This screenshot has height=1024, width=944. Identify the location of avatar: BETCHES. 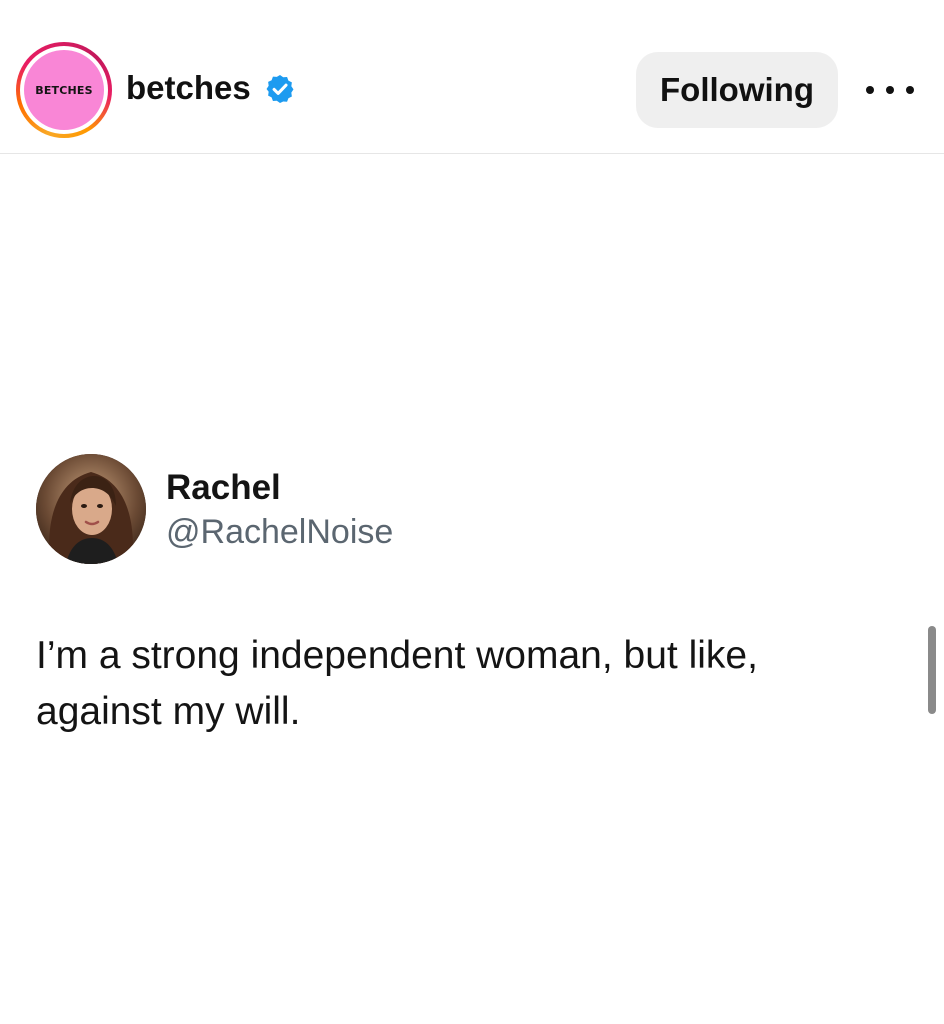
(64, 90).